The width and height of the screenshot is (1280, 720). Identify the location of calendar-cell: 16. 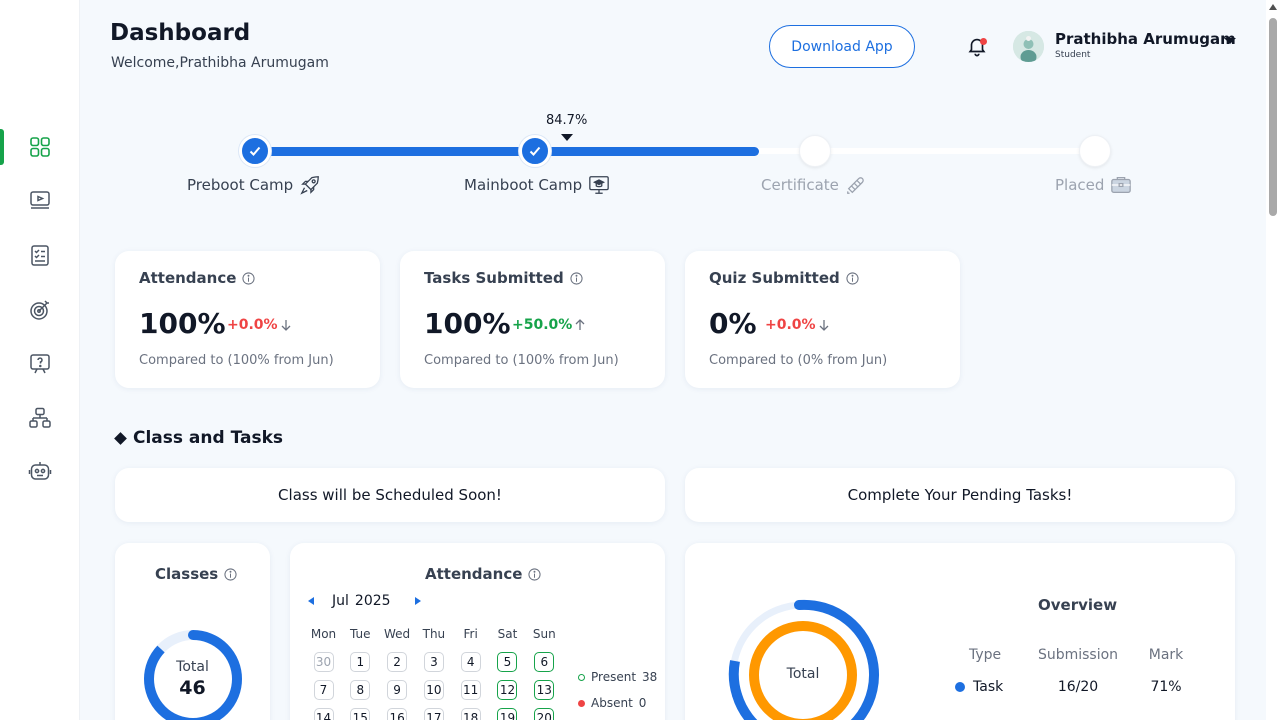
(397, 714).